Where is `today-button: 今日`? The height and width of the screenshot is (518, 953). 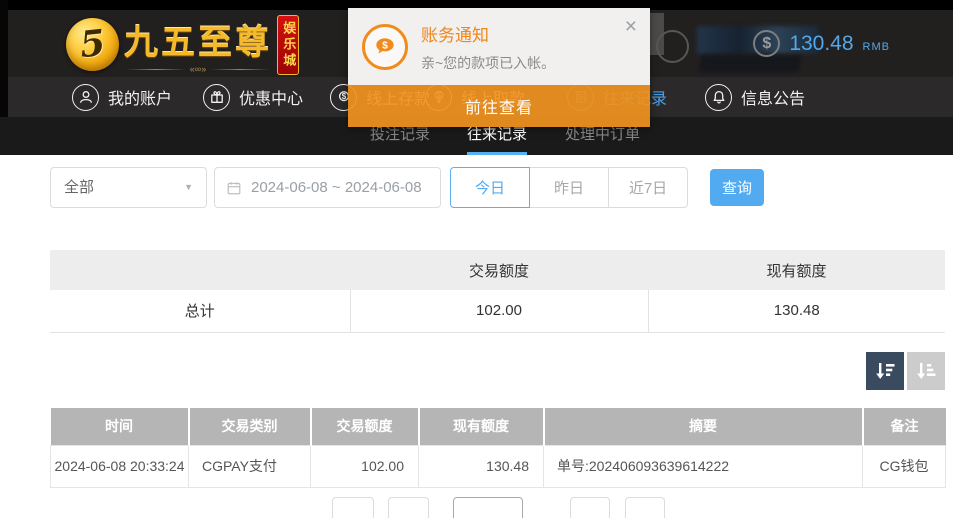
today-button: 今日 is located at coordinates (490, 187).